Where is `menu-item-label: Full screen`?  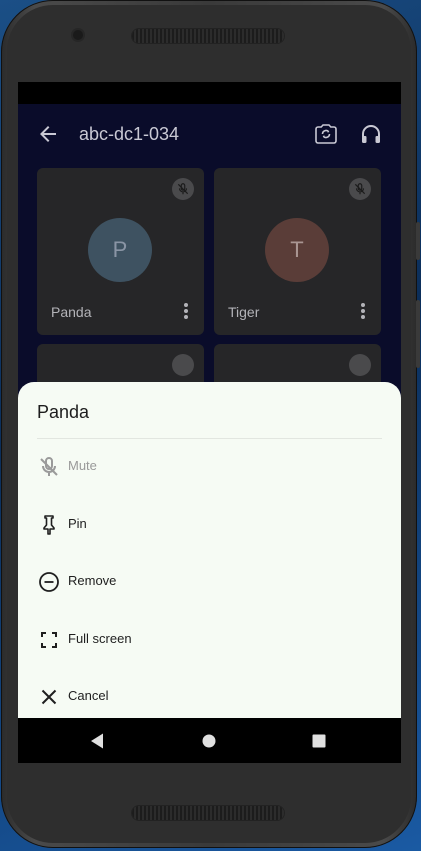
menu-item-label: Full screen is located at coordinates (100, 638).